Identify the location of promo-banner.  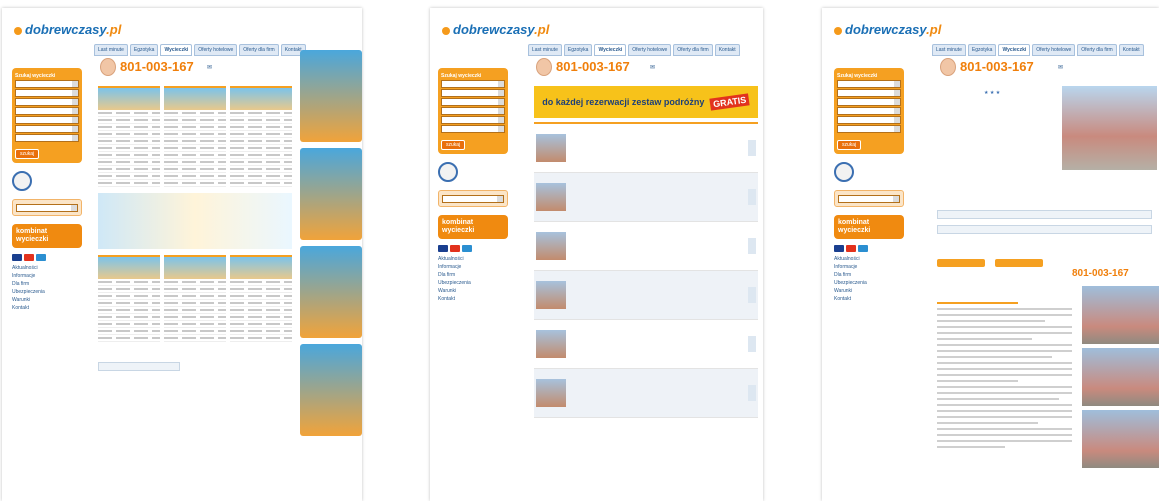
(195, 221).